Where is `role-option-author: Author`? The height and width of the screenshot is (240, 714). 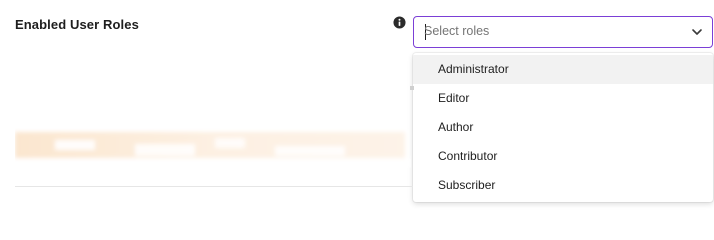 role-option-author: Author is located at coordinates (563, 127).